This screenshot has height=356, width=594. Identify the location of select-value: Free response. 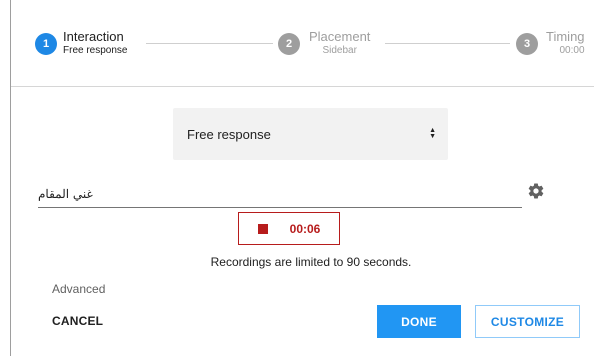
(229, 134).